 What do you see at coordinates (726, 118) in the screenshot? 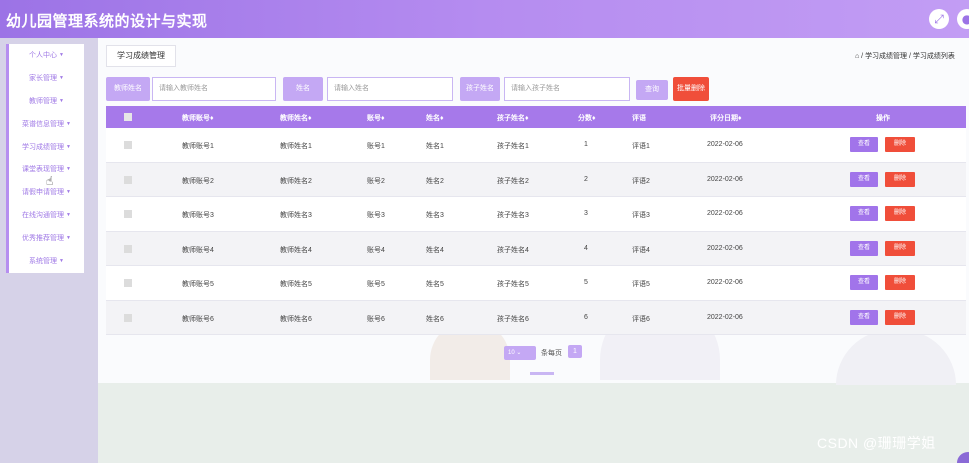
I see `column-header: 评分日期♦` at bounding box center [726, 118].